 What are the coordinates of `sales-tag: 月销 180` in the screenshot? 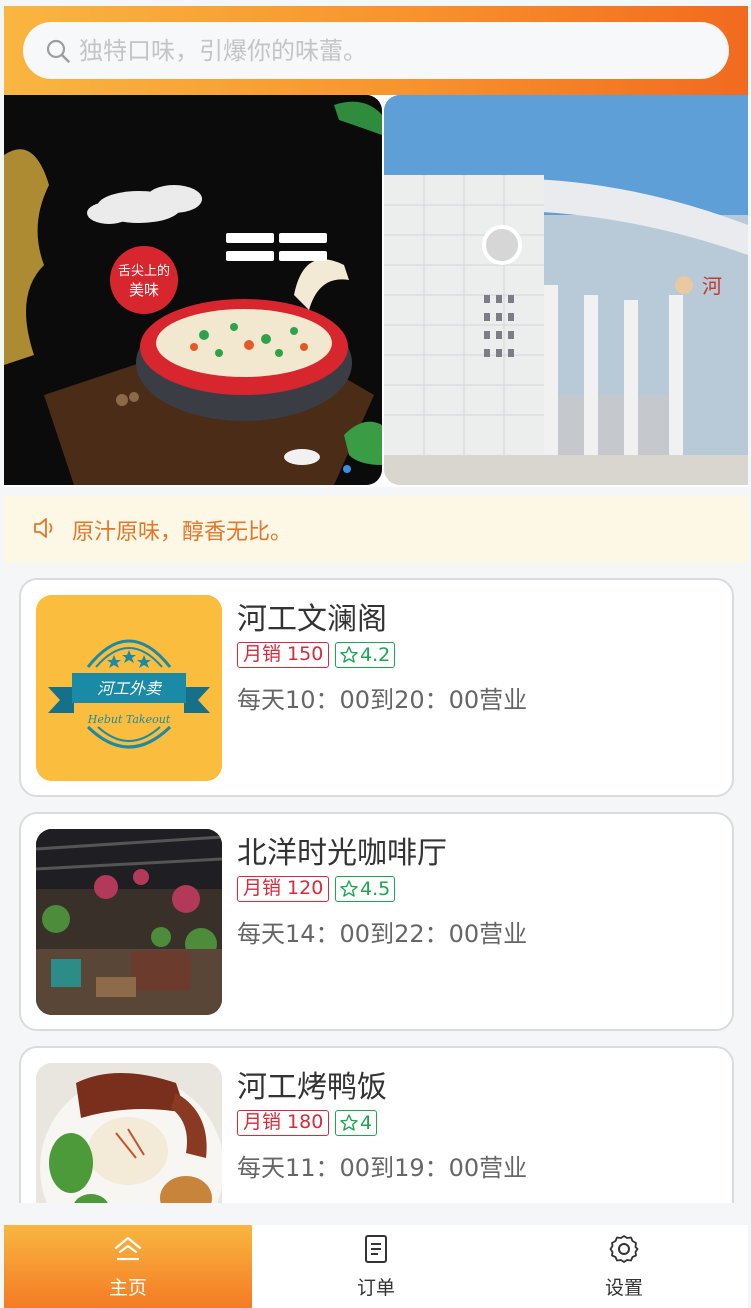 It's located at (283, 1123).